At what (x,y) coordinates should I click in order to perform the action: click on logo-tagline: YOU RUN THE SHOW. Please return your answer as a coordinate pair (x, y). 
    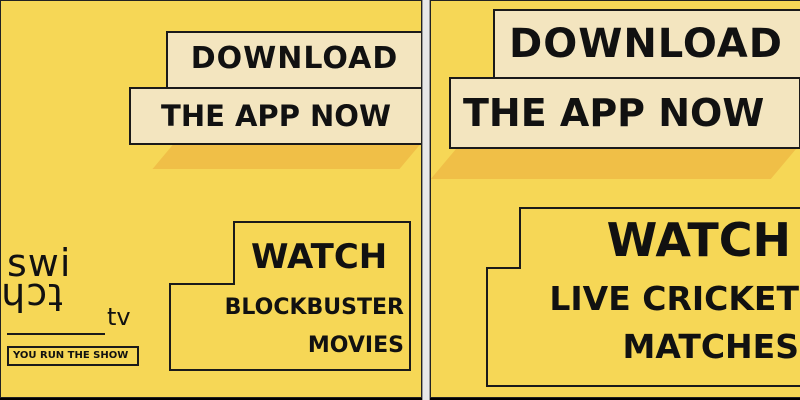
    Looking at the image, I should click on (71, 355).